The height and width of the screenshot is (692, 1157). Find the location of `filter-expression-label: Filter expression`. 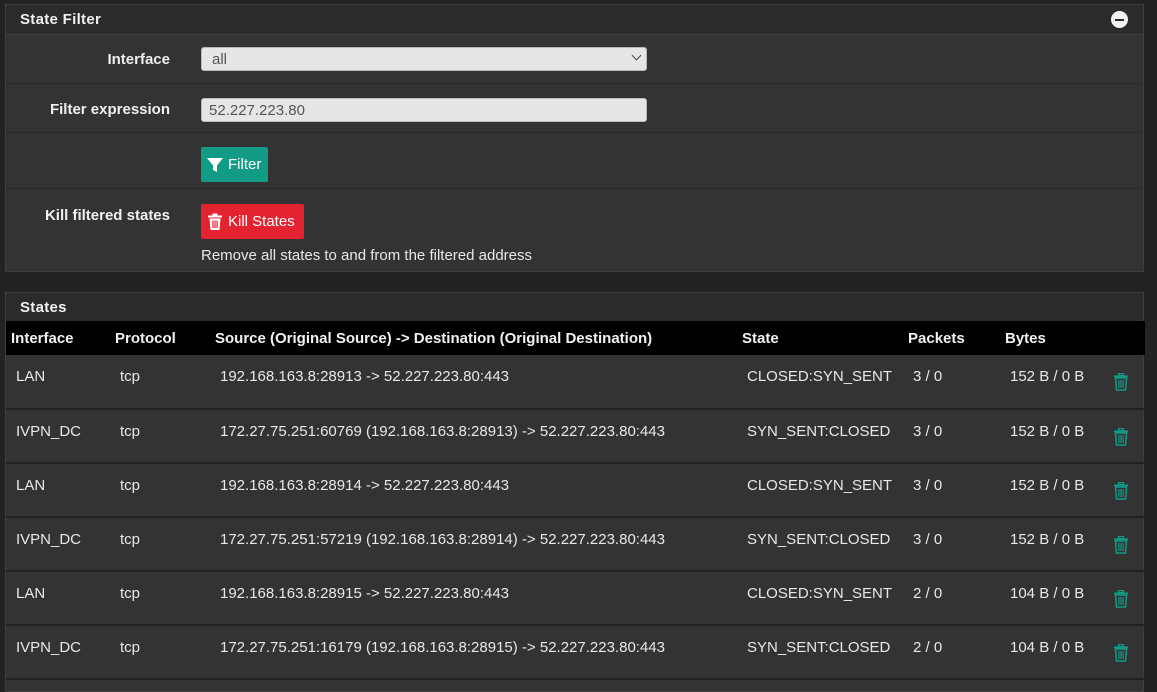

filter-expression-label: Filter expression is located at coordinates (109, 109).